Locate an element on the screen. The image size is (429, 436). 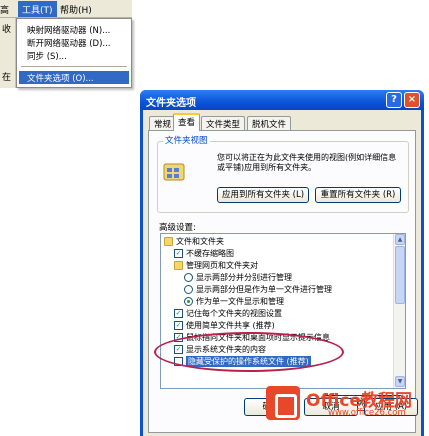
scroll-up-icon: ▲ is located at coordinates (400, 239).